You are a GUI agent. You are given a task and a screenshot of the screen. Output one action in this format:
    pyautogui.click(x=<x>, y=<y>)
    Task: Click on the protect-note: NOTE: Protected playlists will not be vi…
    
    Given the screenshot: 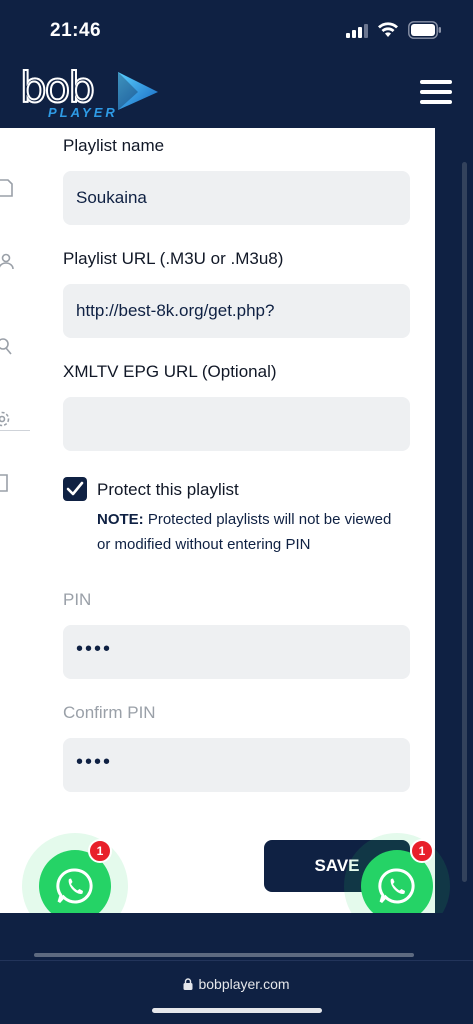 What is the action you would take?
    pyautogui.click(x=252, y=532)
    